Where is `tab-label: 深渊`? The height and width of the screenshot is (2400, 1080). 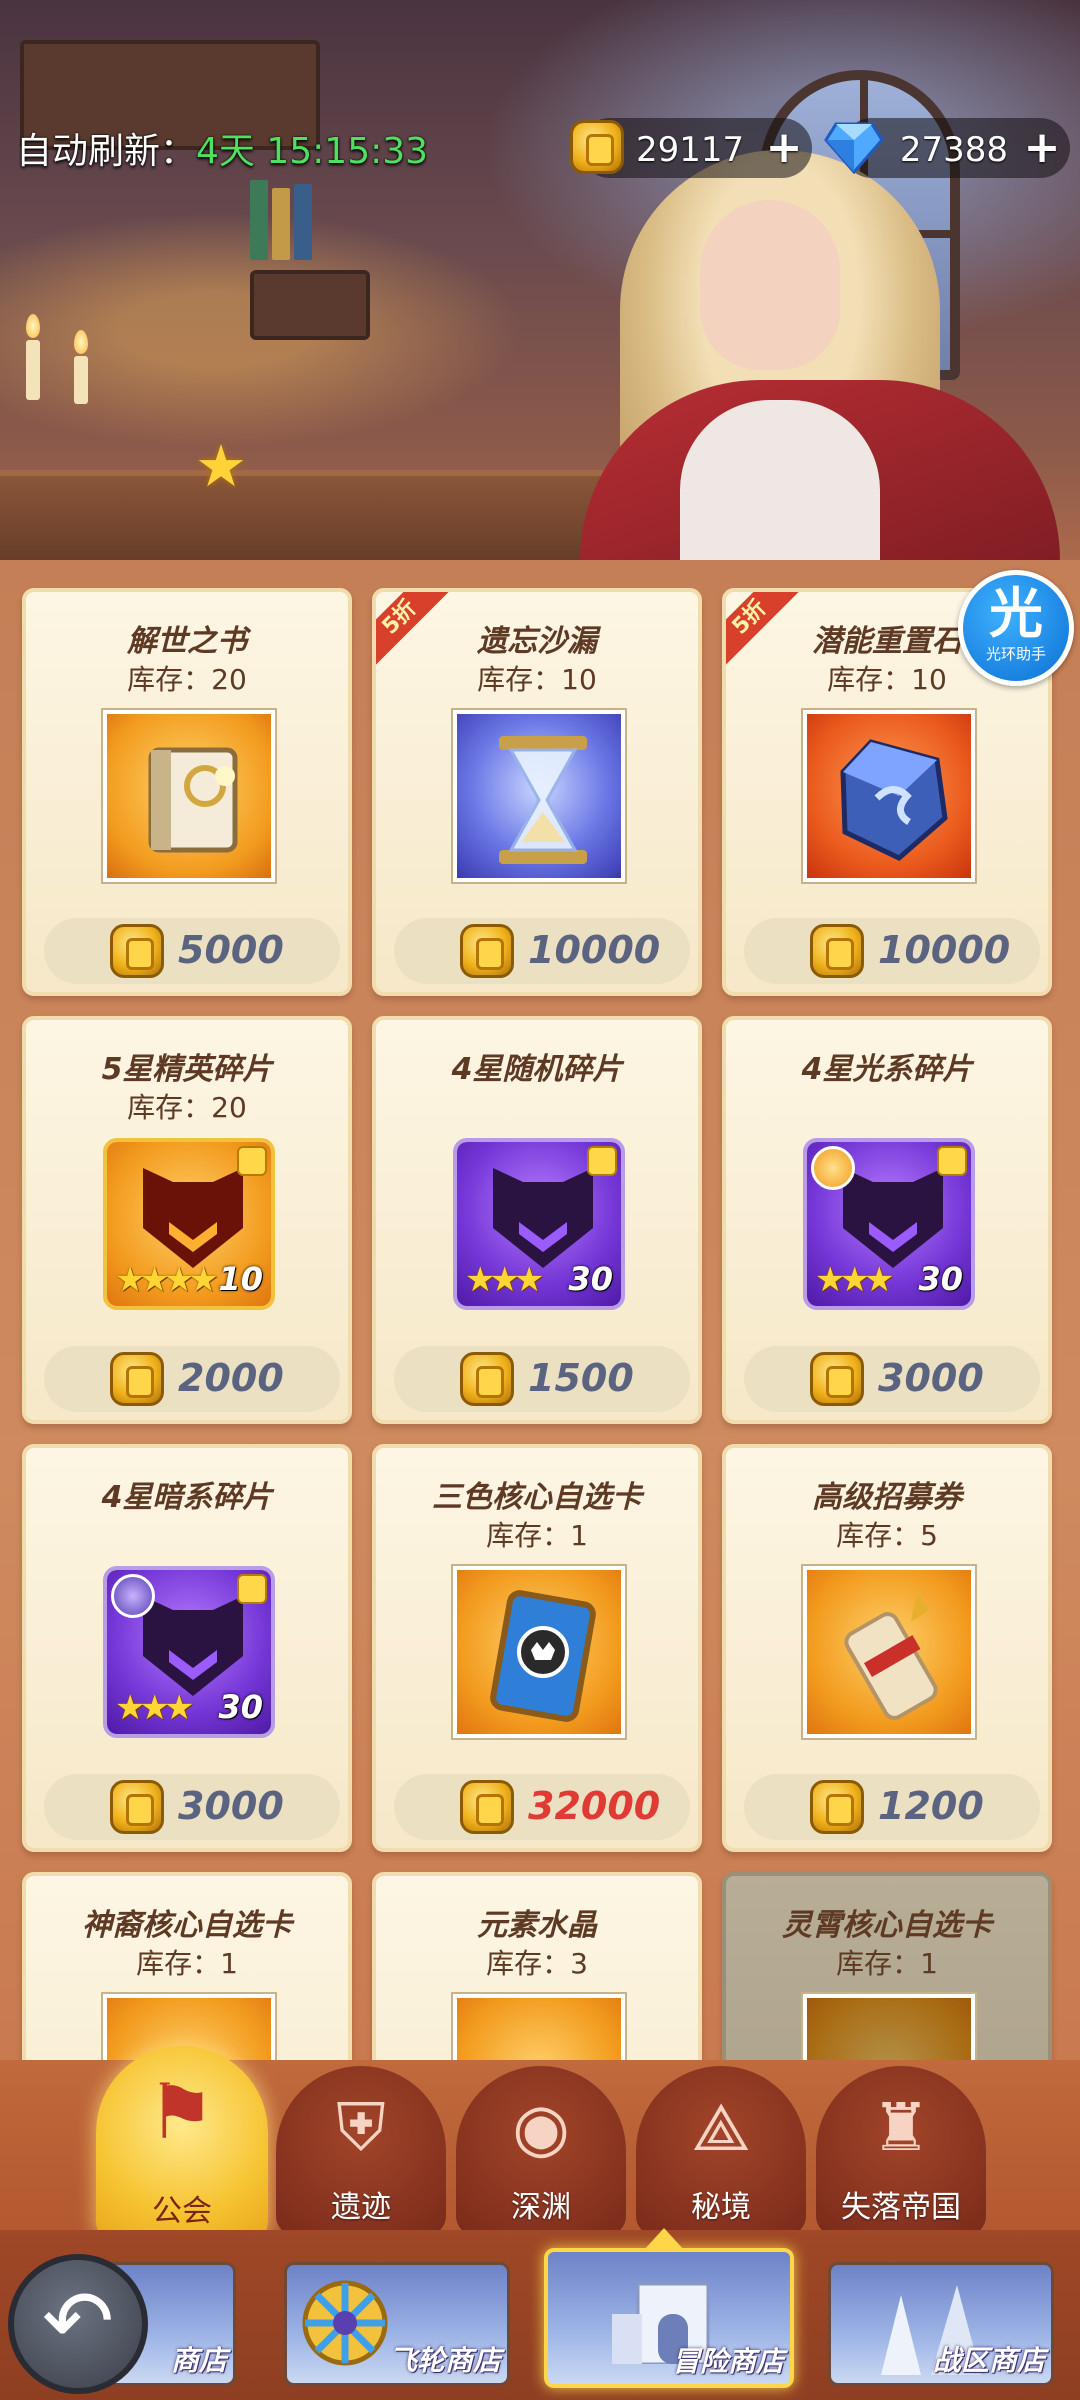
tab-label: 深渊 is located at coordinates (541, 2207).